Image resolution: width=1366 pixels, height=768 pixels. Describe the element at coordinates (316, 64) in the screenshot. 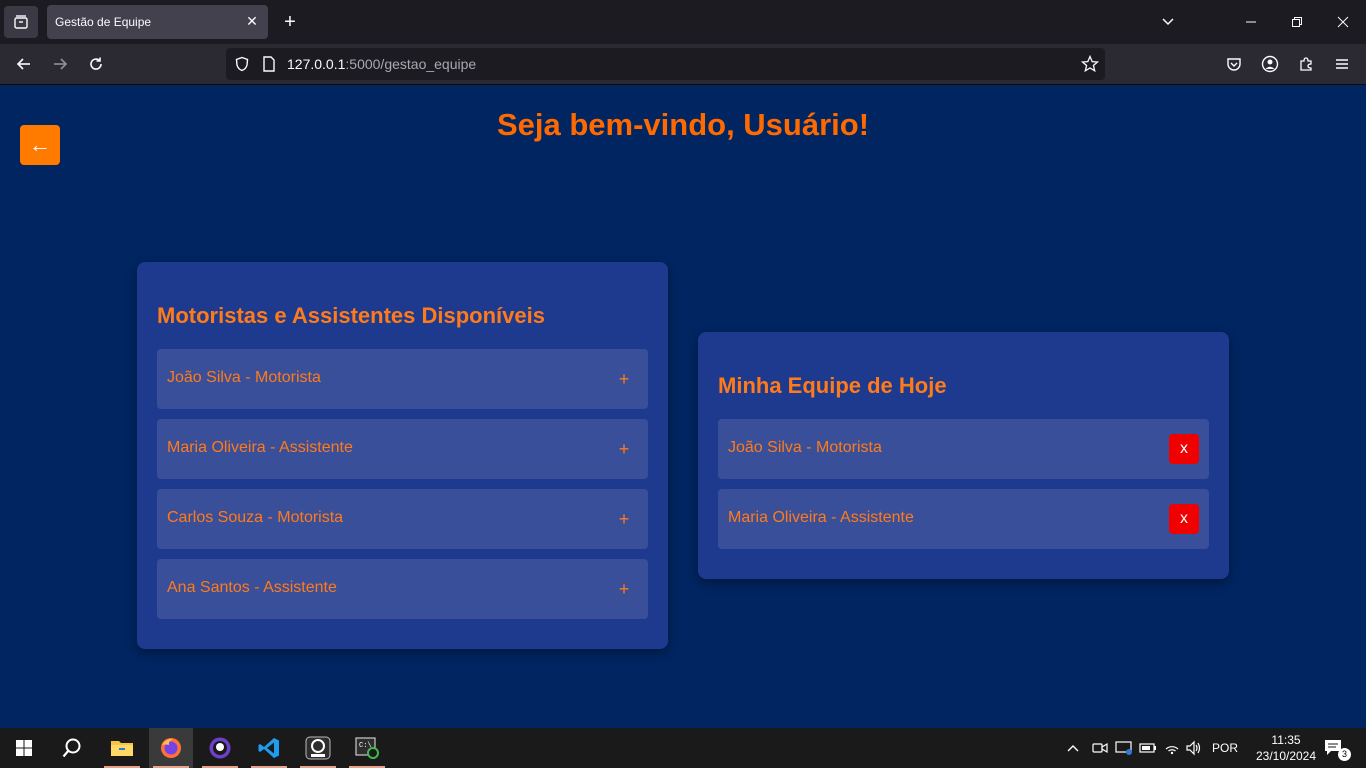

I see `url-host: 127.0.0.1` at that location.